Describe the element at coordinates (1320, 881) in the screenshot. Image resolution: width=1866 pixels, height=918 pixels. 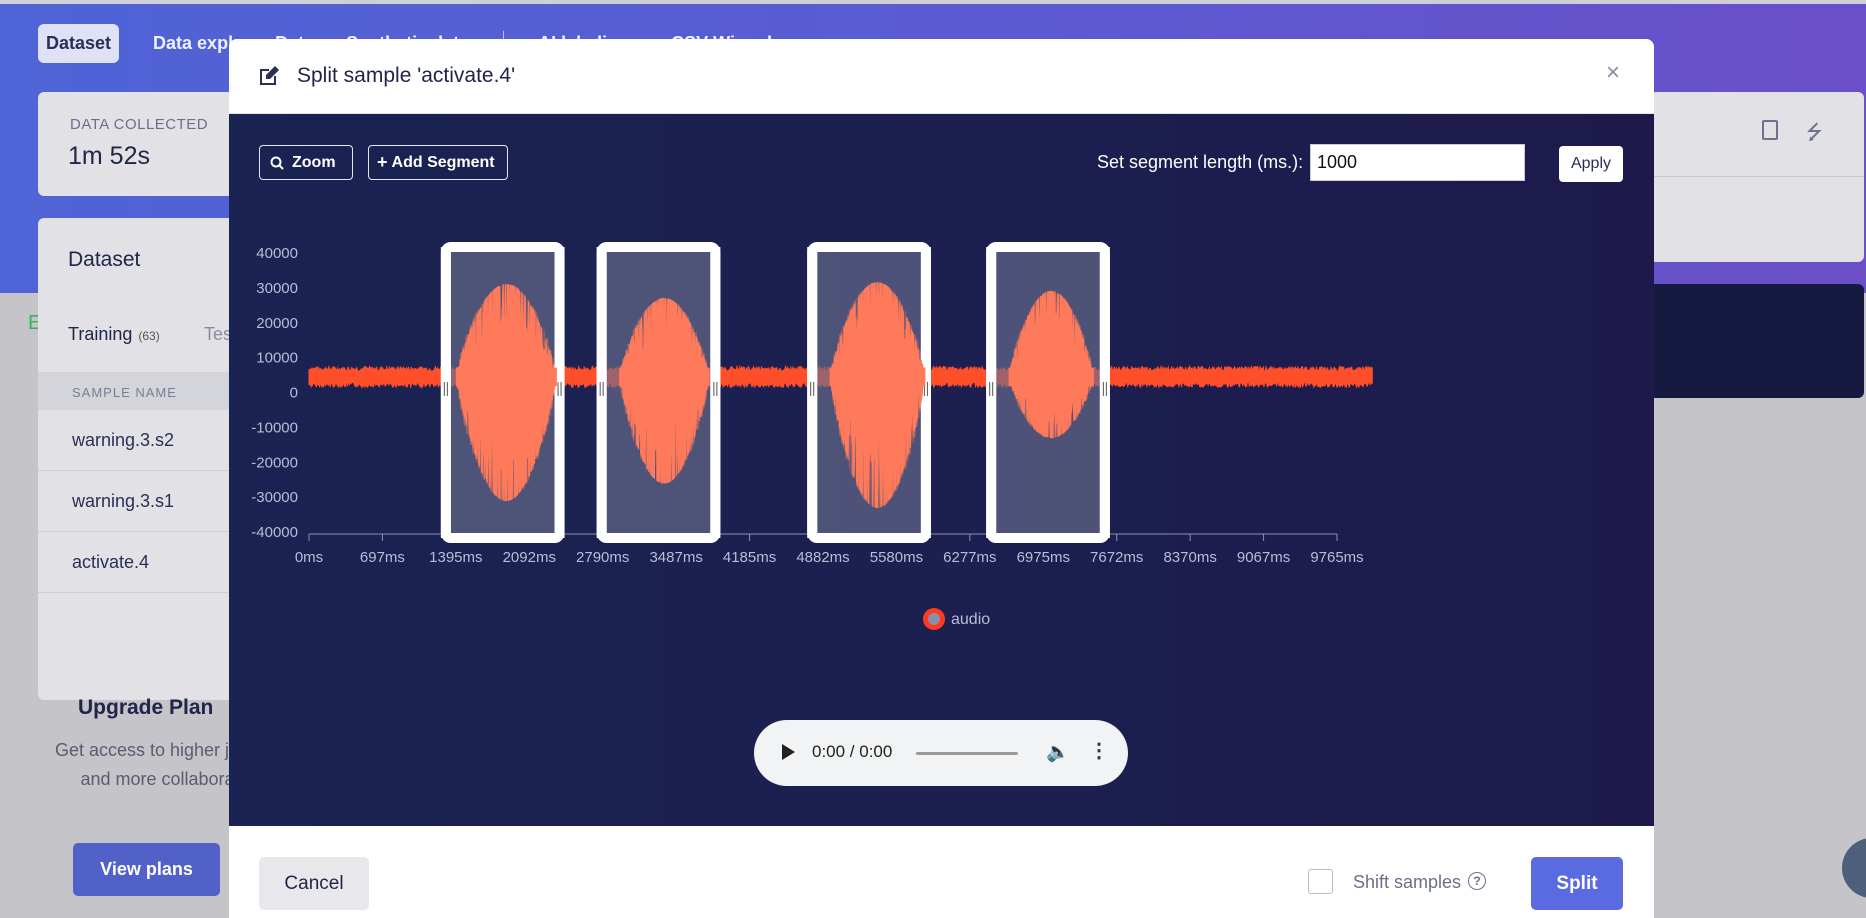
I see `shift-samples-checkbox` at that location.